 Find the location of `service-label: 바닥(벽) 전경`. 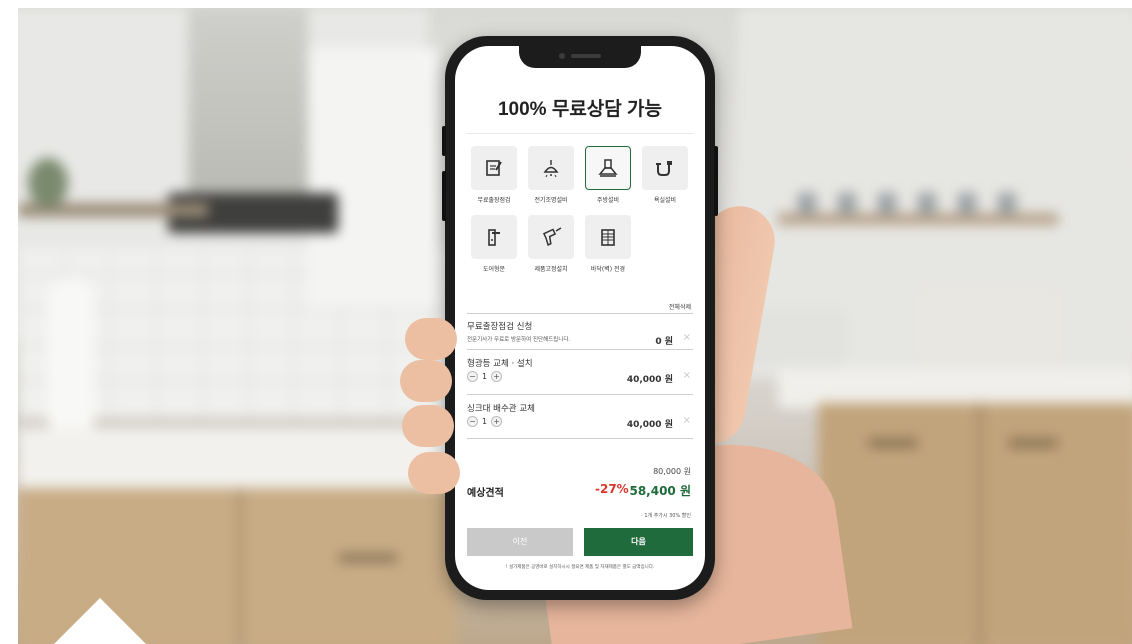

service-label: 바닥(벽) 전경 is located at coordinates (608, 269).